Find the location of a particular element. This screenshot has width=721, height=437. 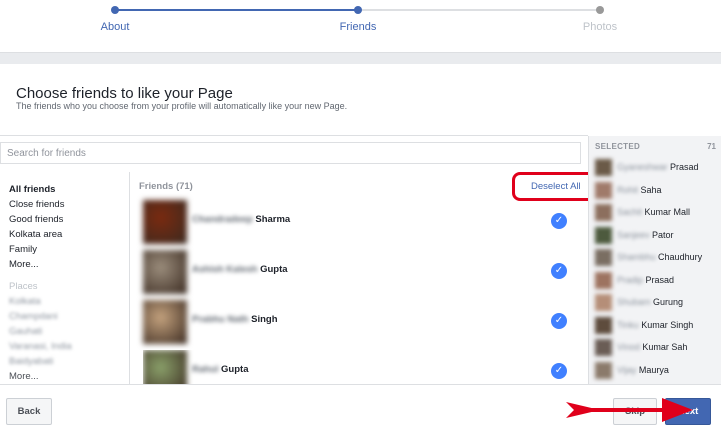

friend-row: Ashish Kalesh Gupta ✓ is located at coordinates (358, 272).